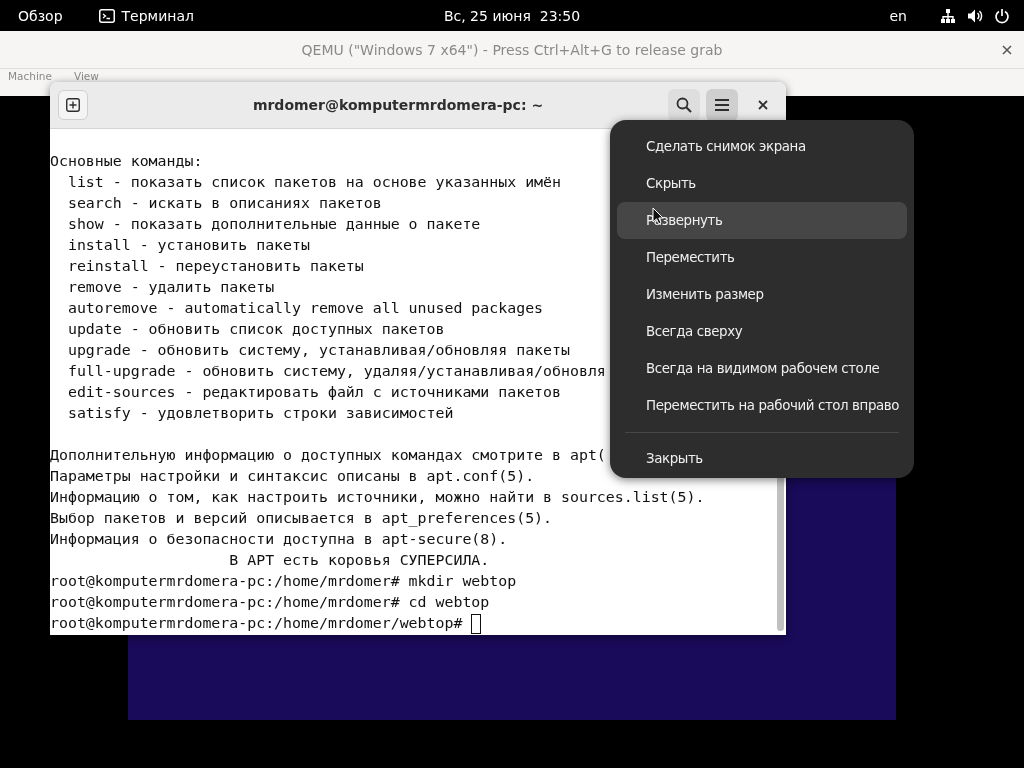 The width and height of the screenshot is (1024, 768). Describe the element at coordinates (512, 15) in the screenshot. I see `clock: Вс, 25 июня 23:50` at that location.